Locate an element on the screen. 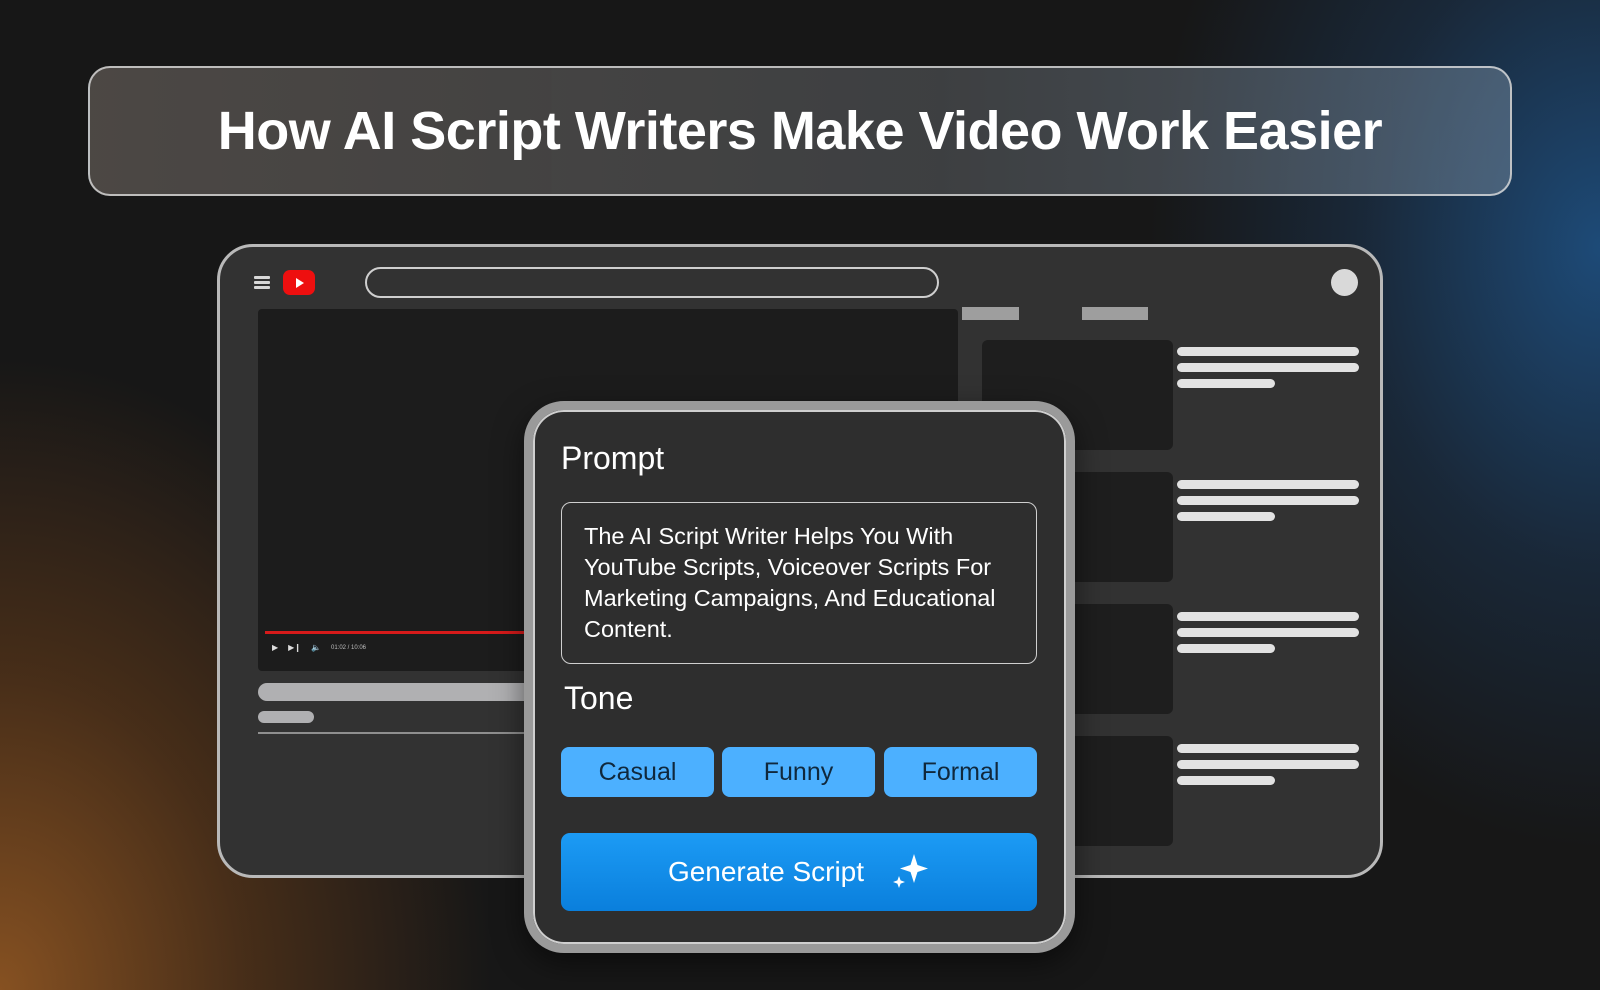  avatar is located at coordinates (1344, 282).